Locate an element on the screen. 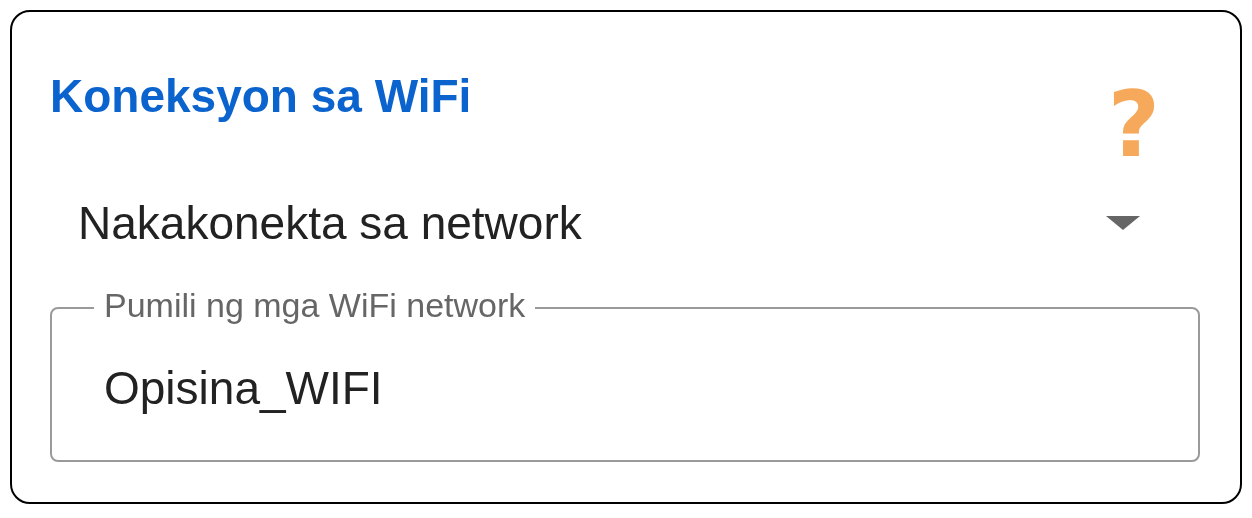 The height and width of the screenshot is (518, 1252). network-dropdown: Nakakonekta sa network is located at coordinates (625, 223).